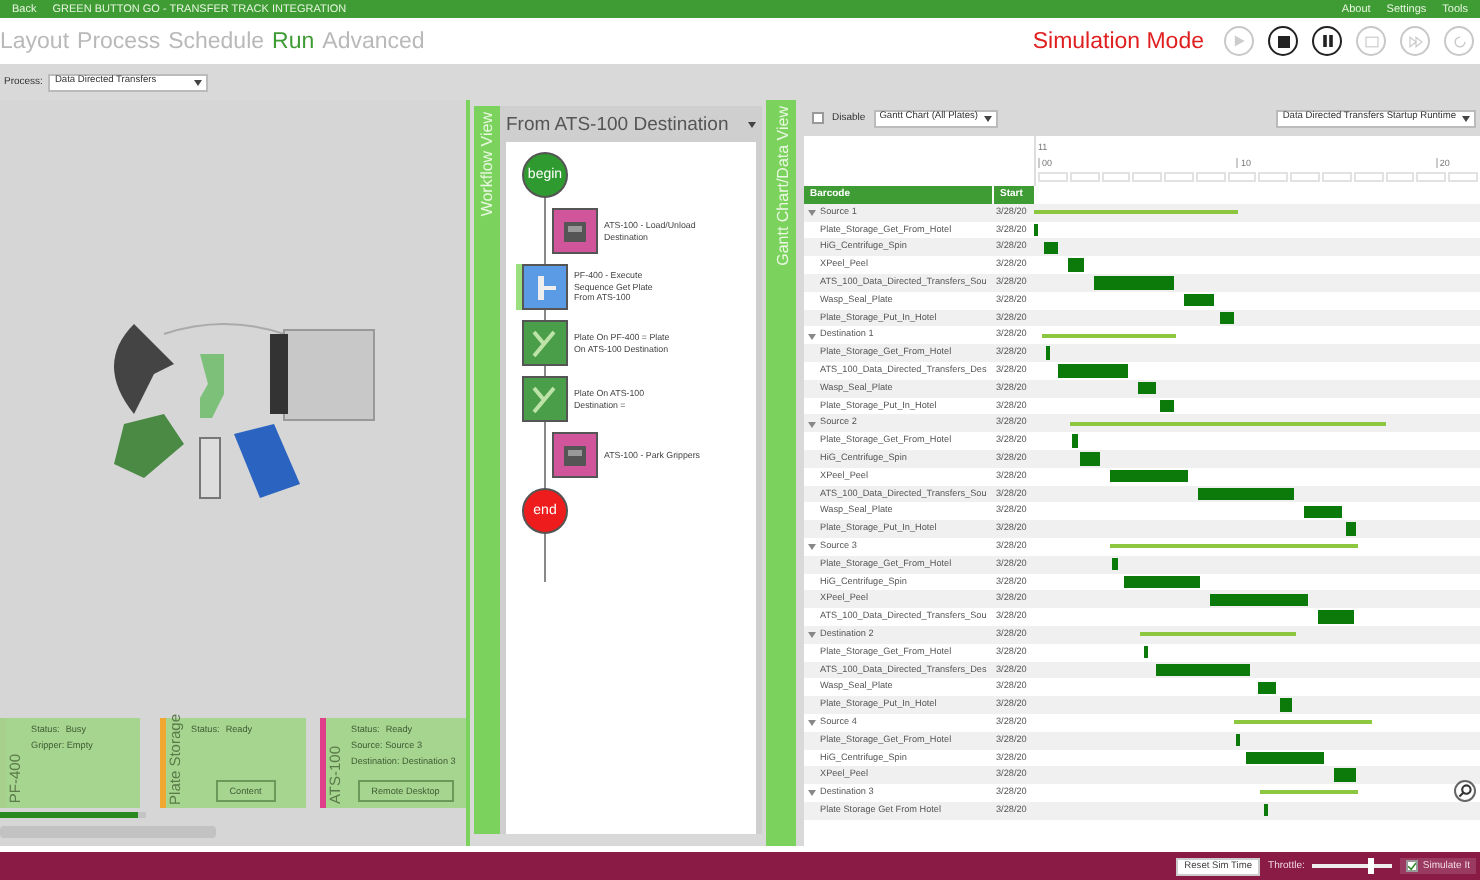 The image size is (1480, 880). I want to click on step-icon, so click(1371, 41).